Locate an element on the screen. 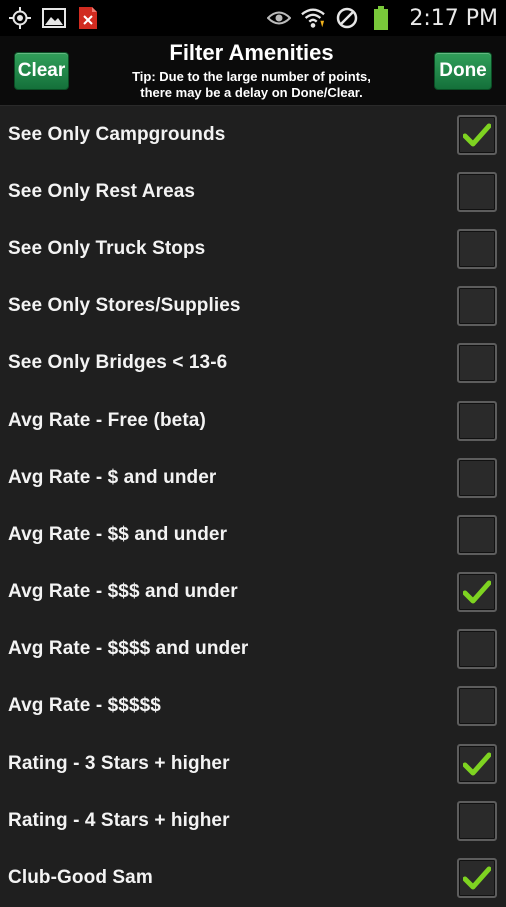  filter-label: See Only Rest Areas is located at coordinates (102, 191).